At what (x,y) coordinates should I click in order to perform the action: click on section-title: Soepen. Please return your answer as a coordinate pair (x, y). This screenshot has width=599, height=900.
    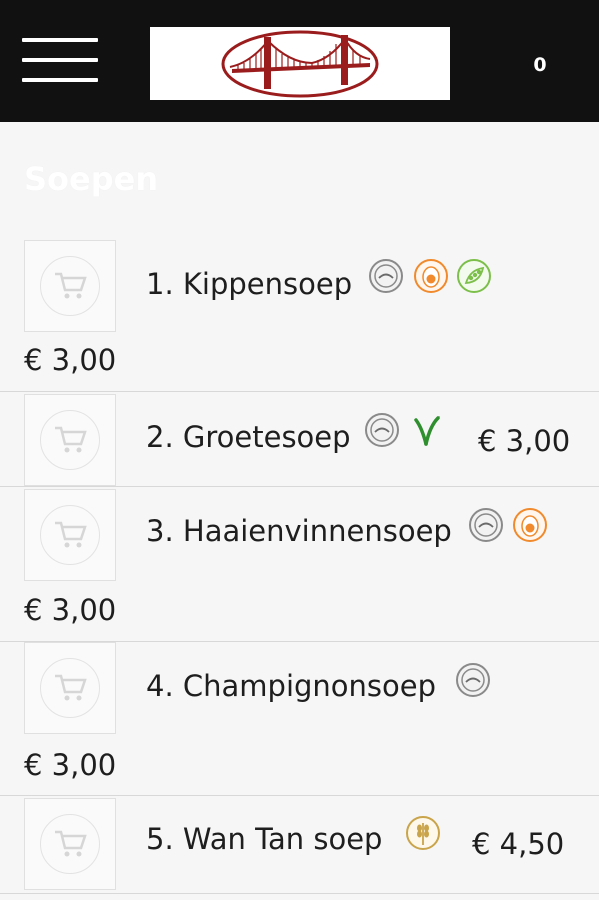
    Looking at the image, I should click on (91, 179).